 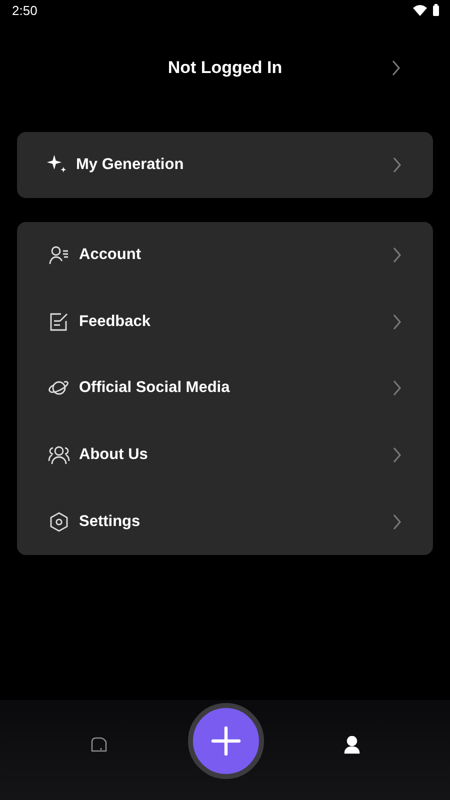 What do you see at coordinates (25, 10) in the screenshot?
I see `status-time: 2:50` at bounding box center [25, 10].